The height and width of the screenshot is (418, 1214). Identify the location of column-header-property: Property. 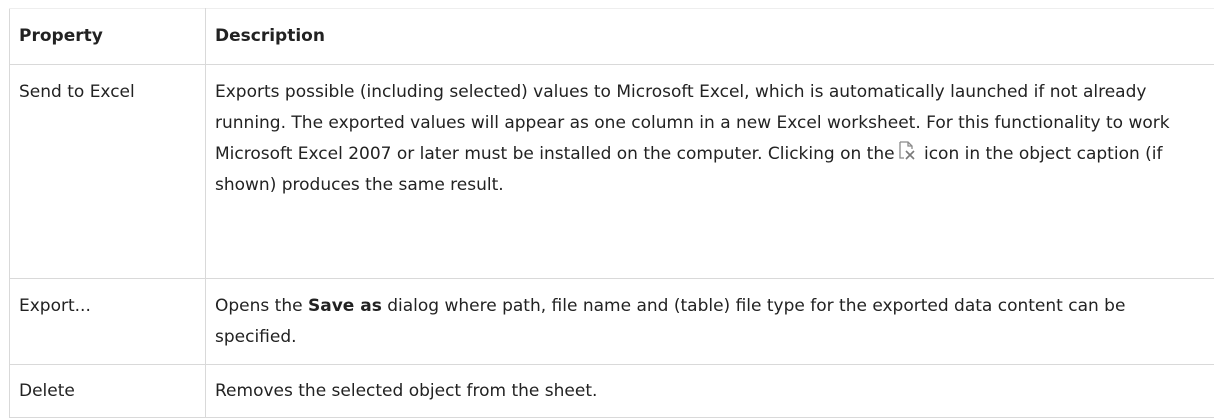
(108, 37).